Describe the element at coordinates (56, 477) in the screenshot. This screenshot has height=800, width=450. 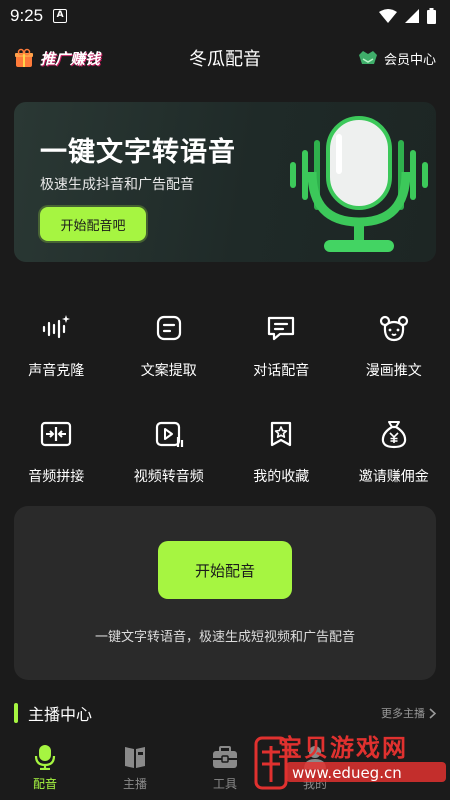
I see `feature-label: 音频拼接` at that location.